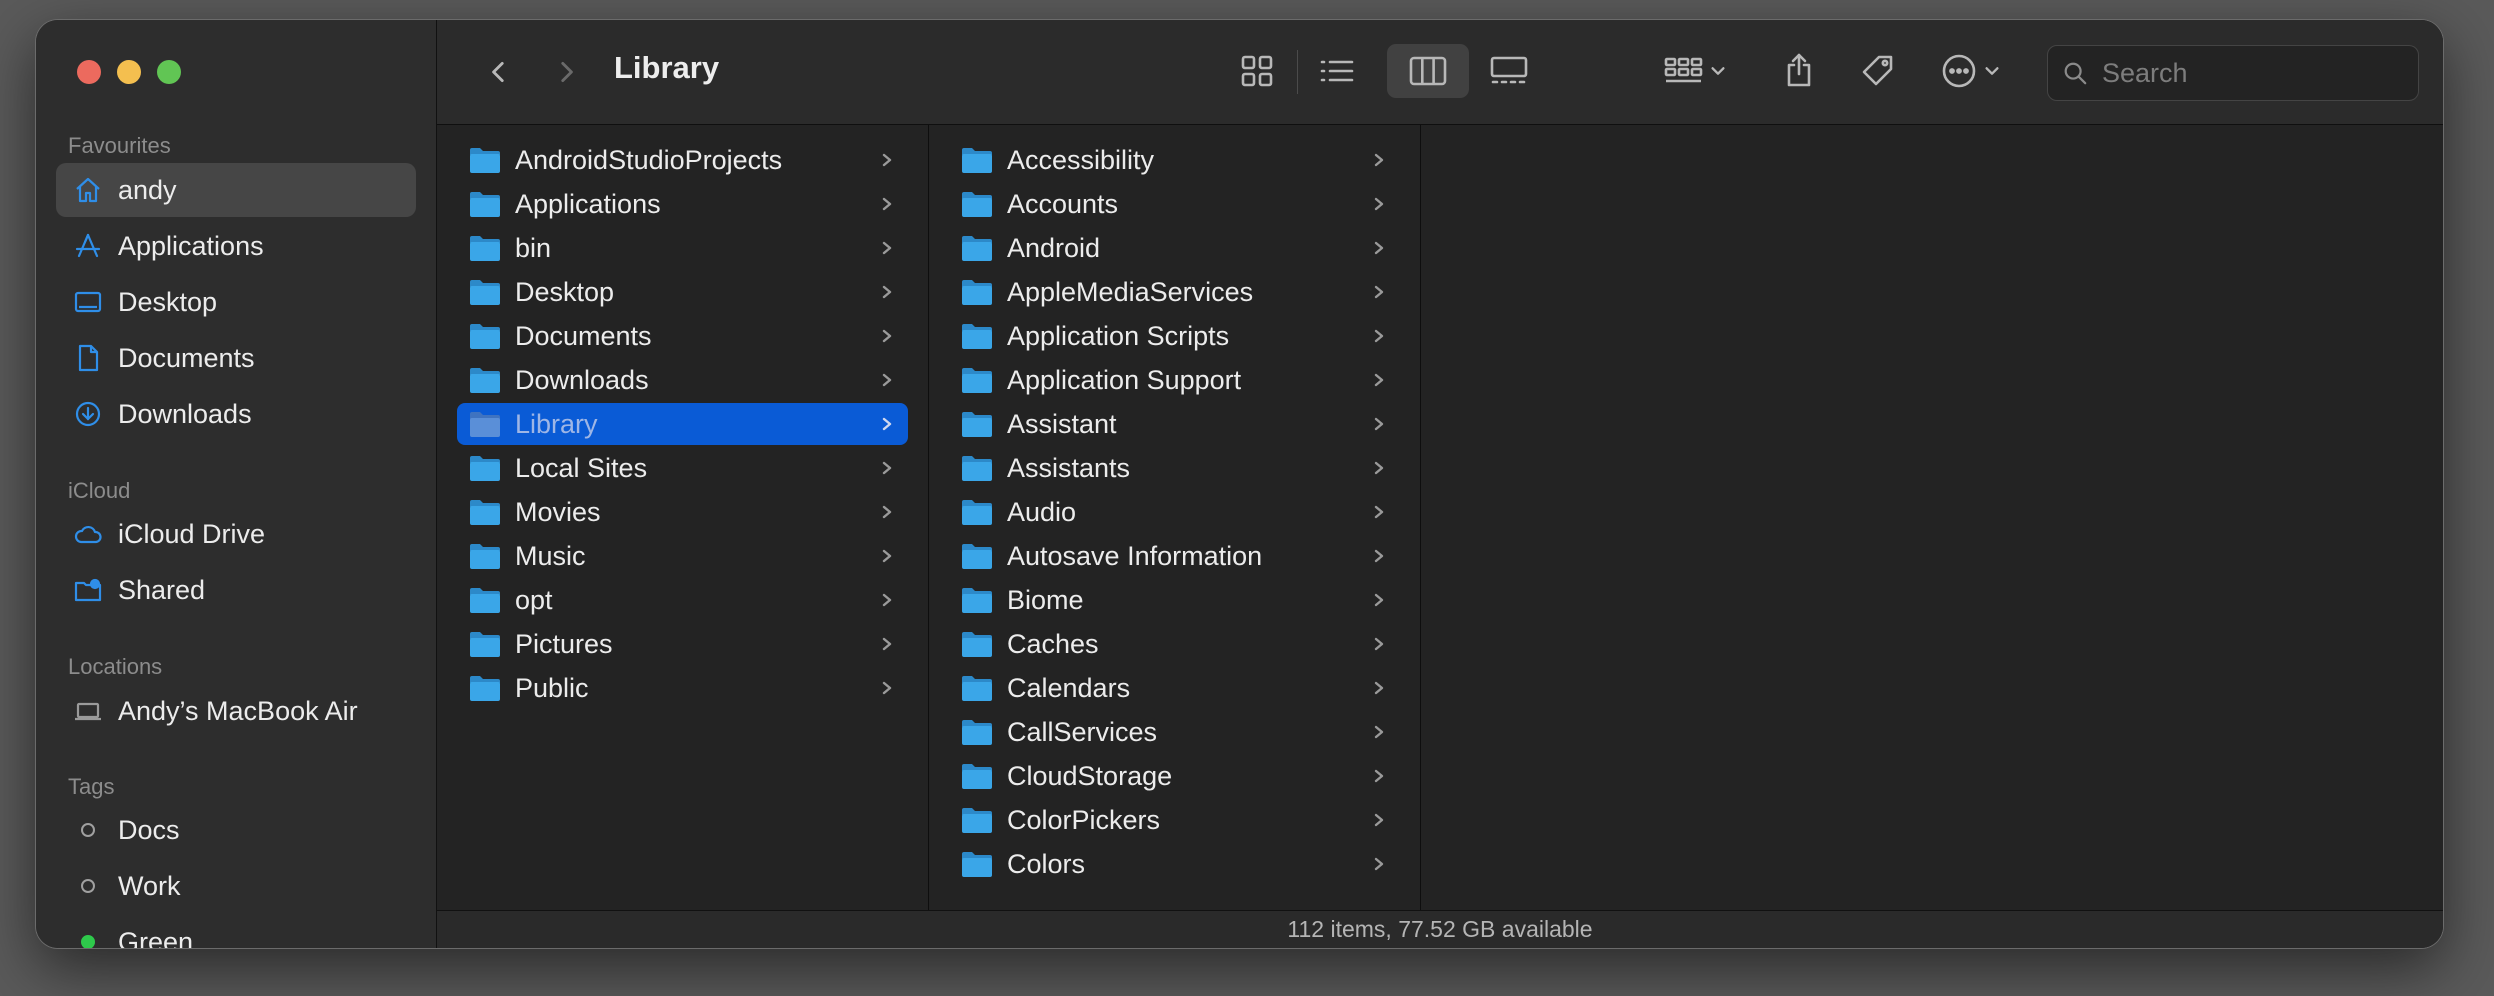  Describe the element at coordinates (583, 335) in the screenshot. I see `folder-name: Documents` at that location.